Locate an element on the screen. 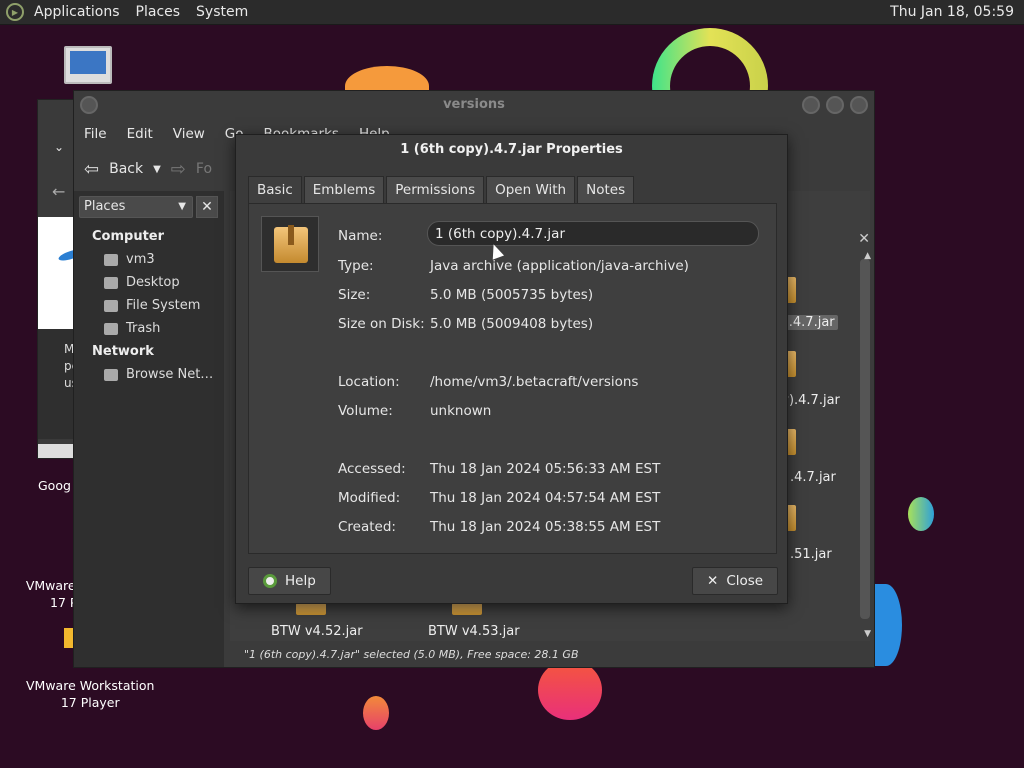  chevron-down-icon: ▼ is located at coordinates (182, 206).